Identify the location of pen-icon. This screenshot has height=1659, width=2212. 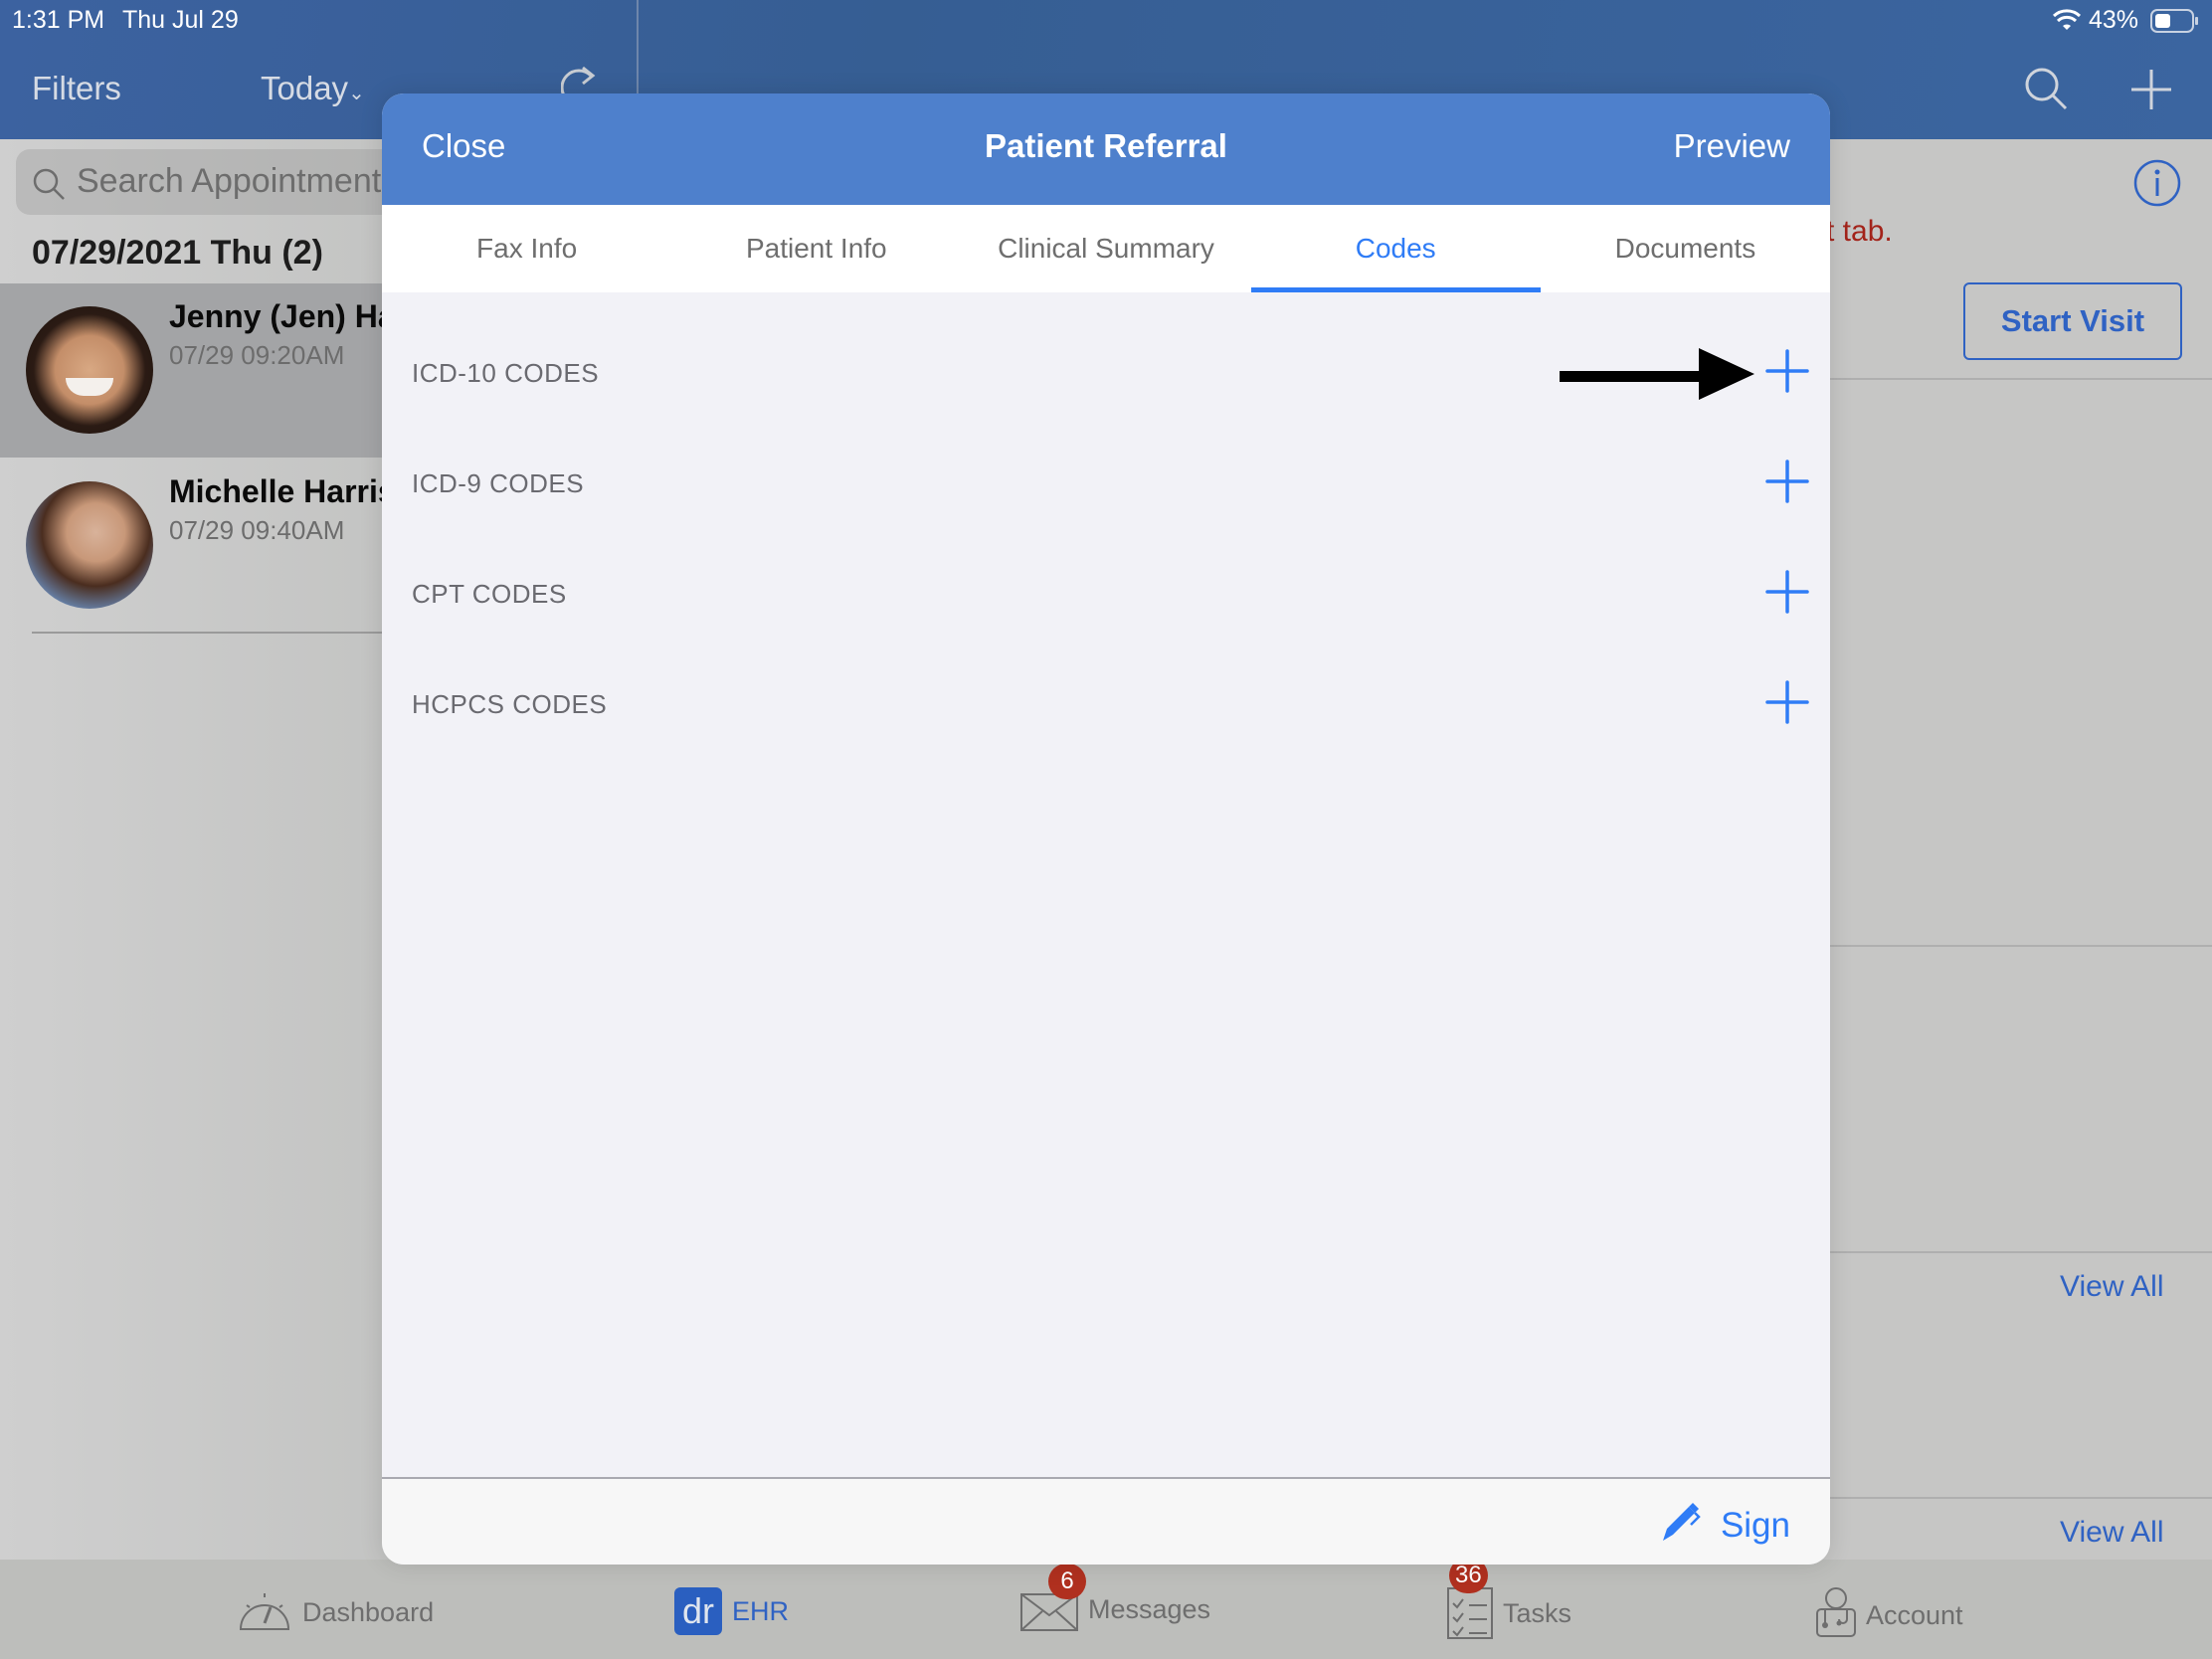
(1681, 1525).